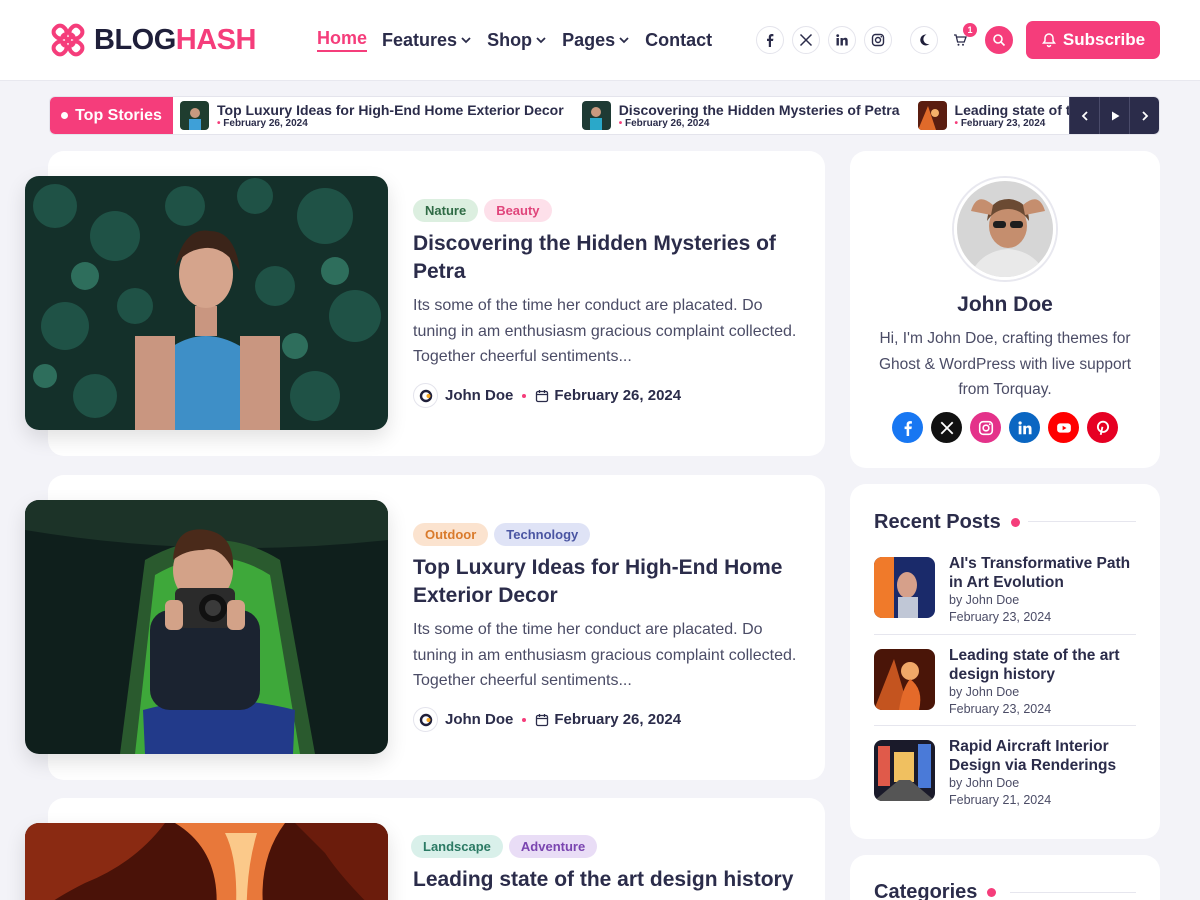 Image resolution: width=1200 pixels, height=900 pixels. What do you see at coordinates (65, 115) in the screenshot?
I see `ticker-dot-icon` at bounding box center [65, 115].